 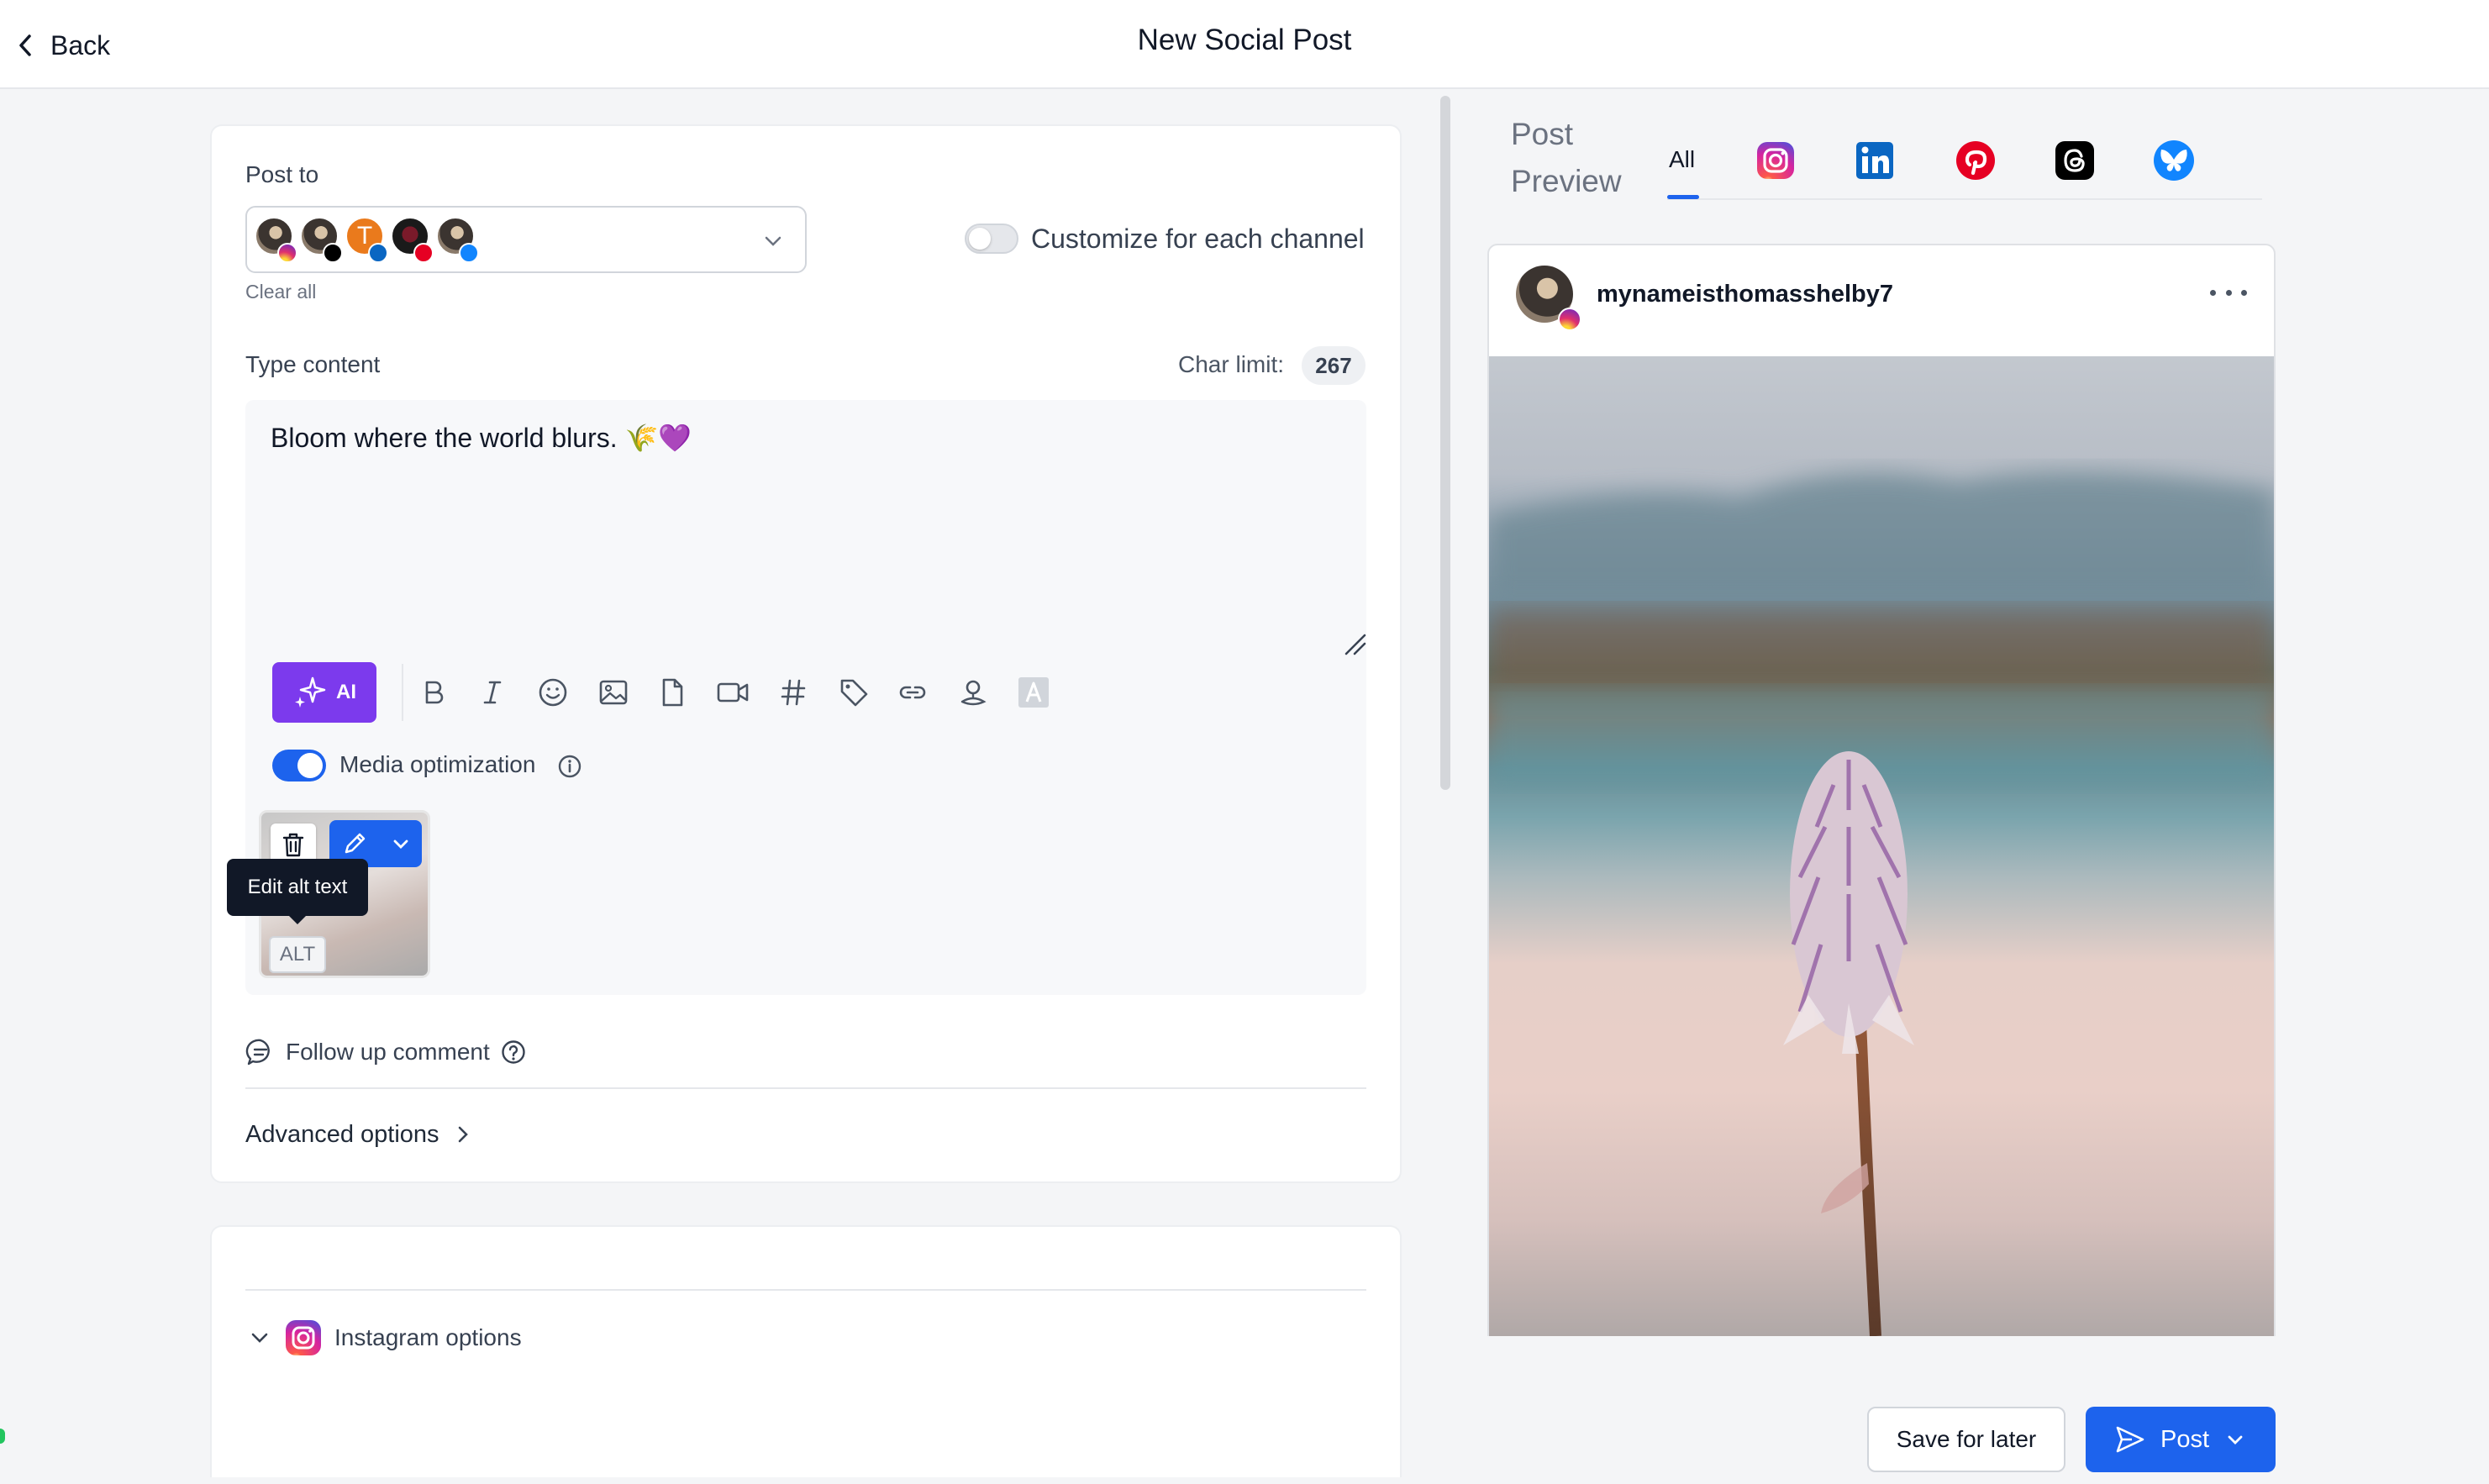 I want to click on threads-icon, so click(x=333, y=253).